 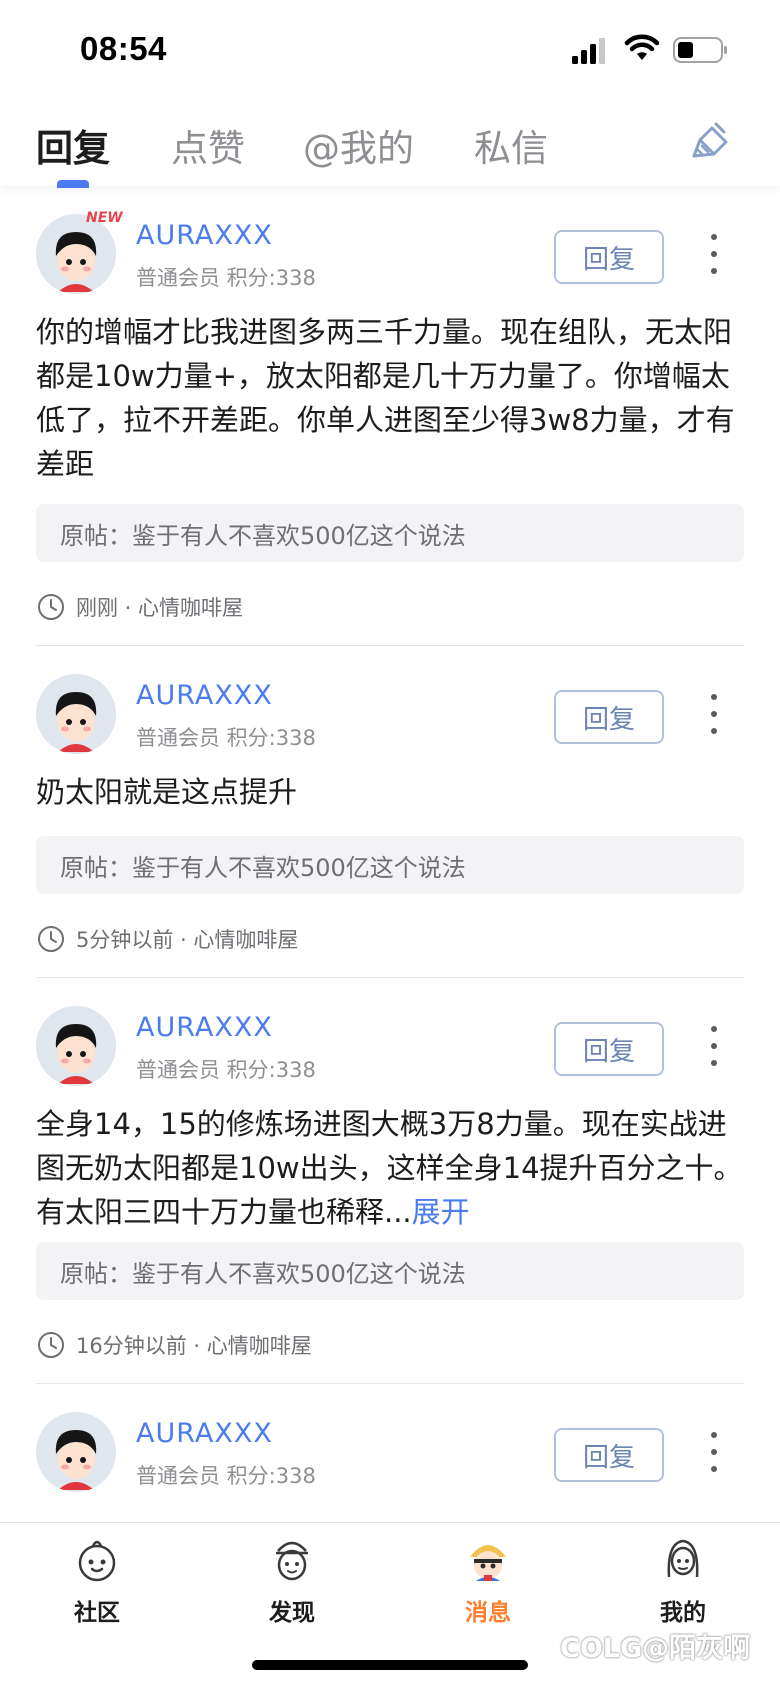 I want to click on clear-broom-icon, so click(x=712, y=142).